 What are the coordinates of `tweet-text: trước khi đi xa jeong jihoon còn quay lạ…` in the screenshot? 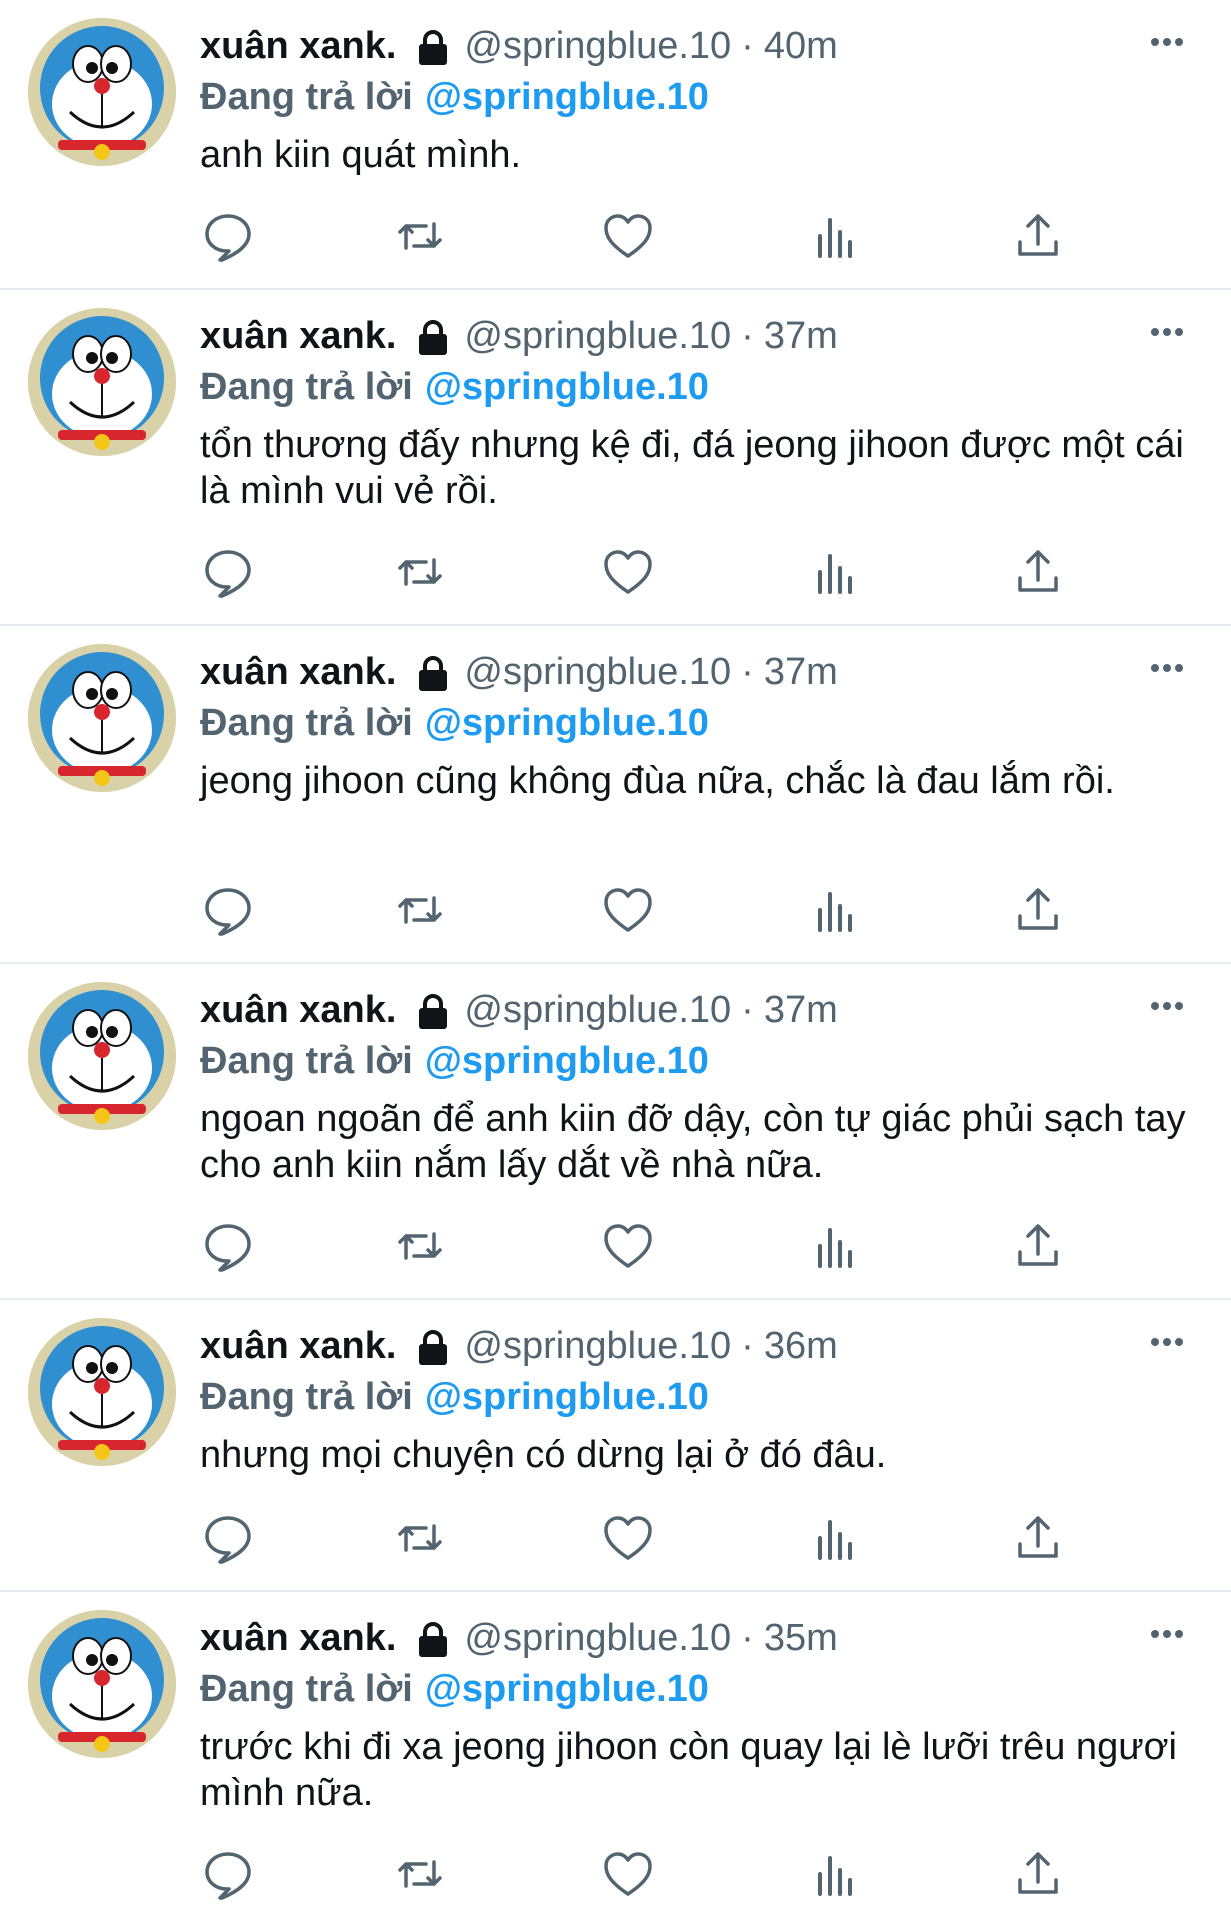 It's located at (688, 1770).